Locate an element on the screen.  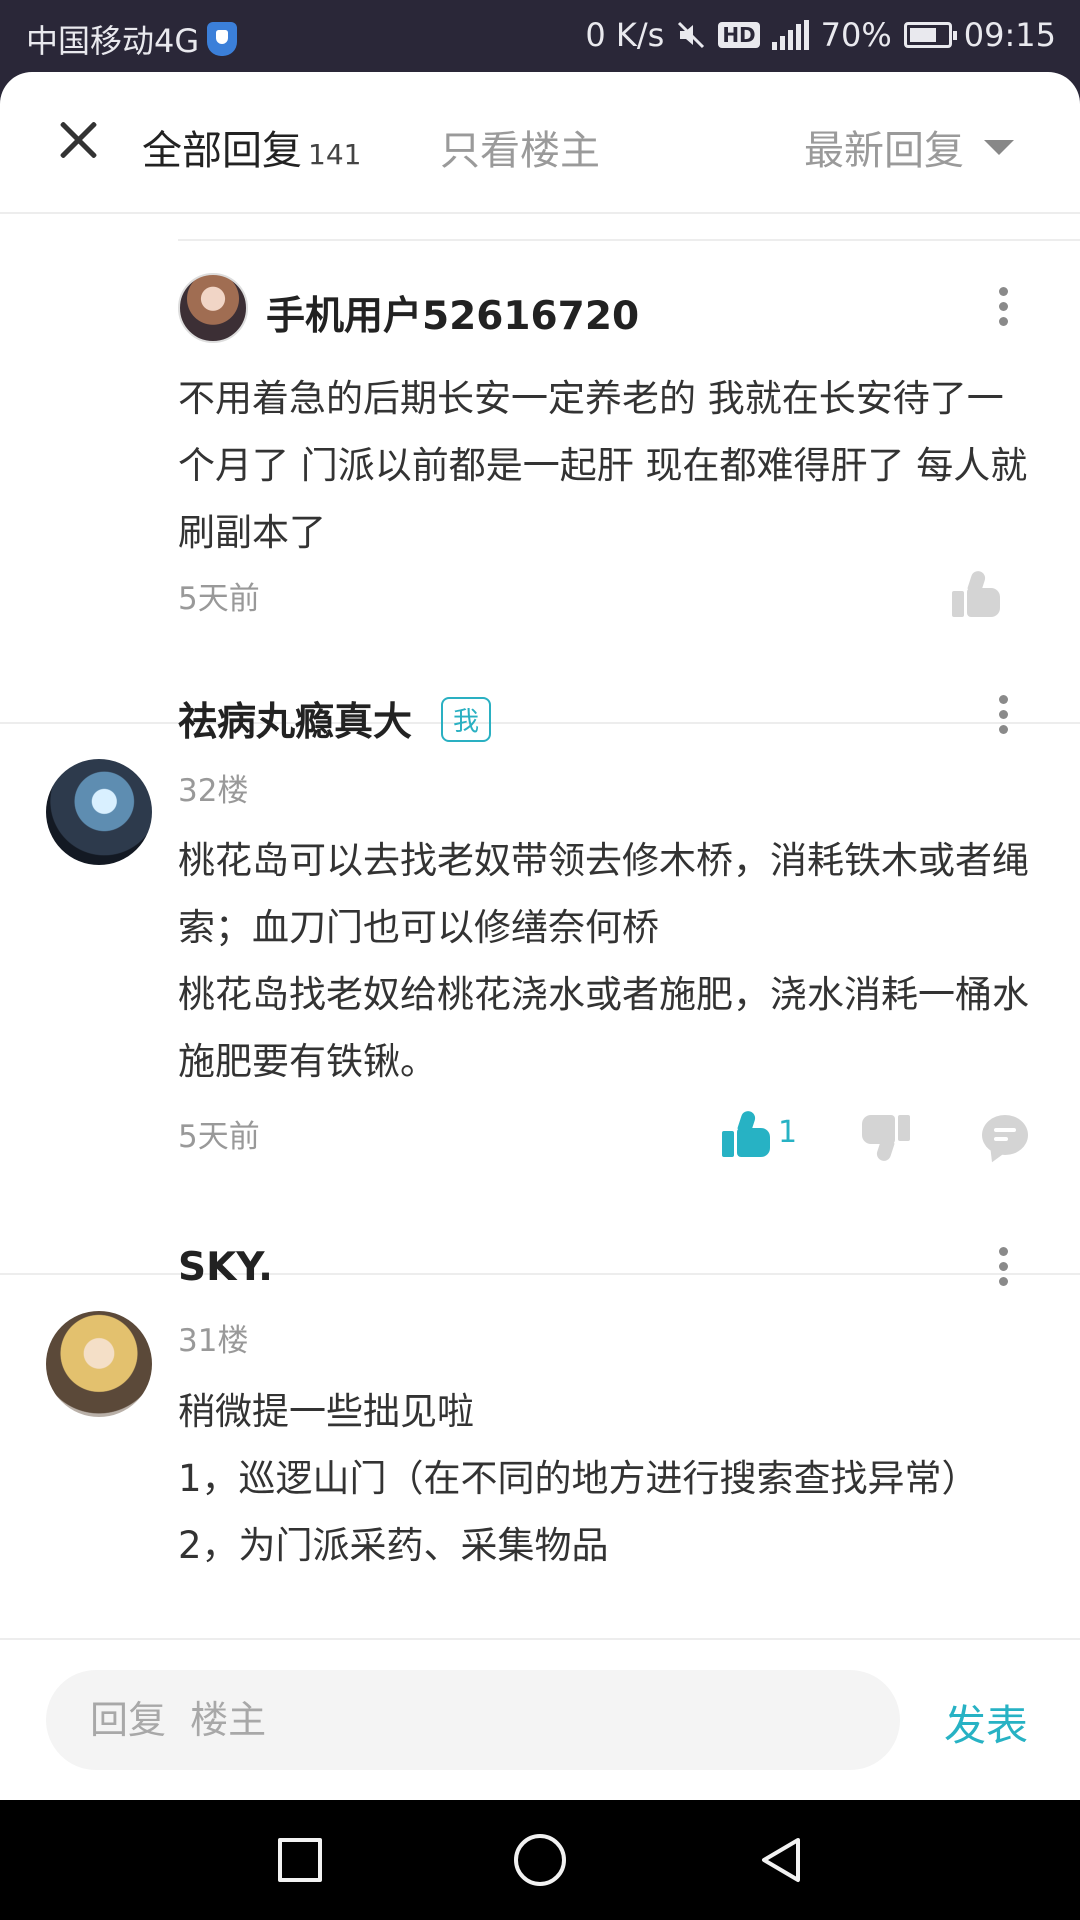
username: 手机用户52616720 is located at coordinates (452, 313).